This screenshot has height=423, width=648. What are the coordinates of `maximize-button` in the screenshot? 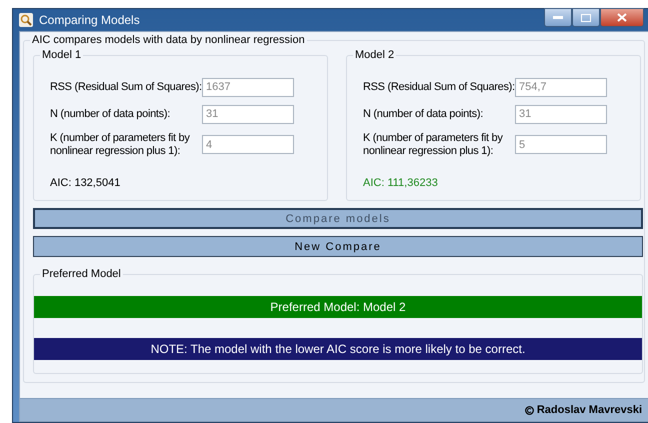 It's located at (586, 17).